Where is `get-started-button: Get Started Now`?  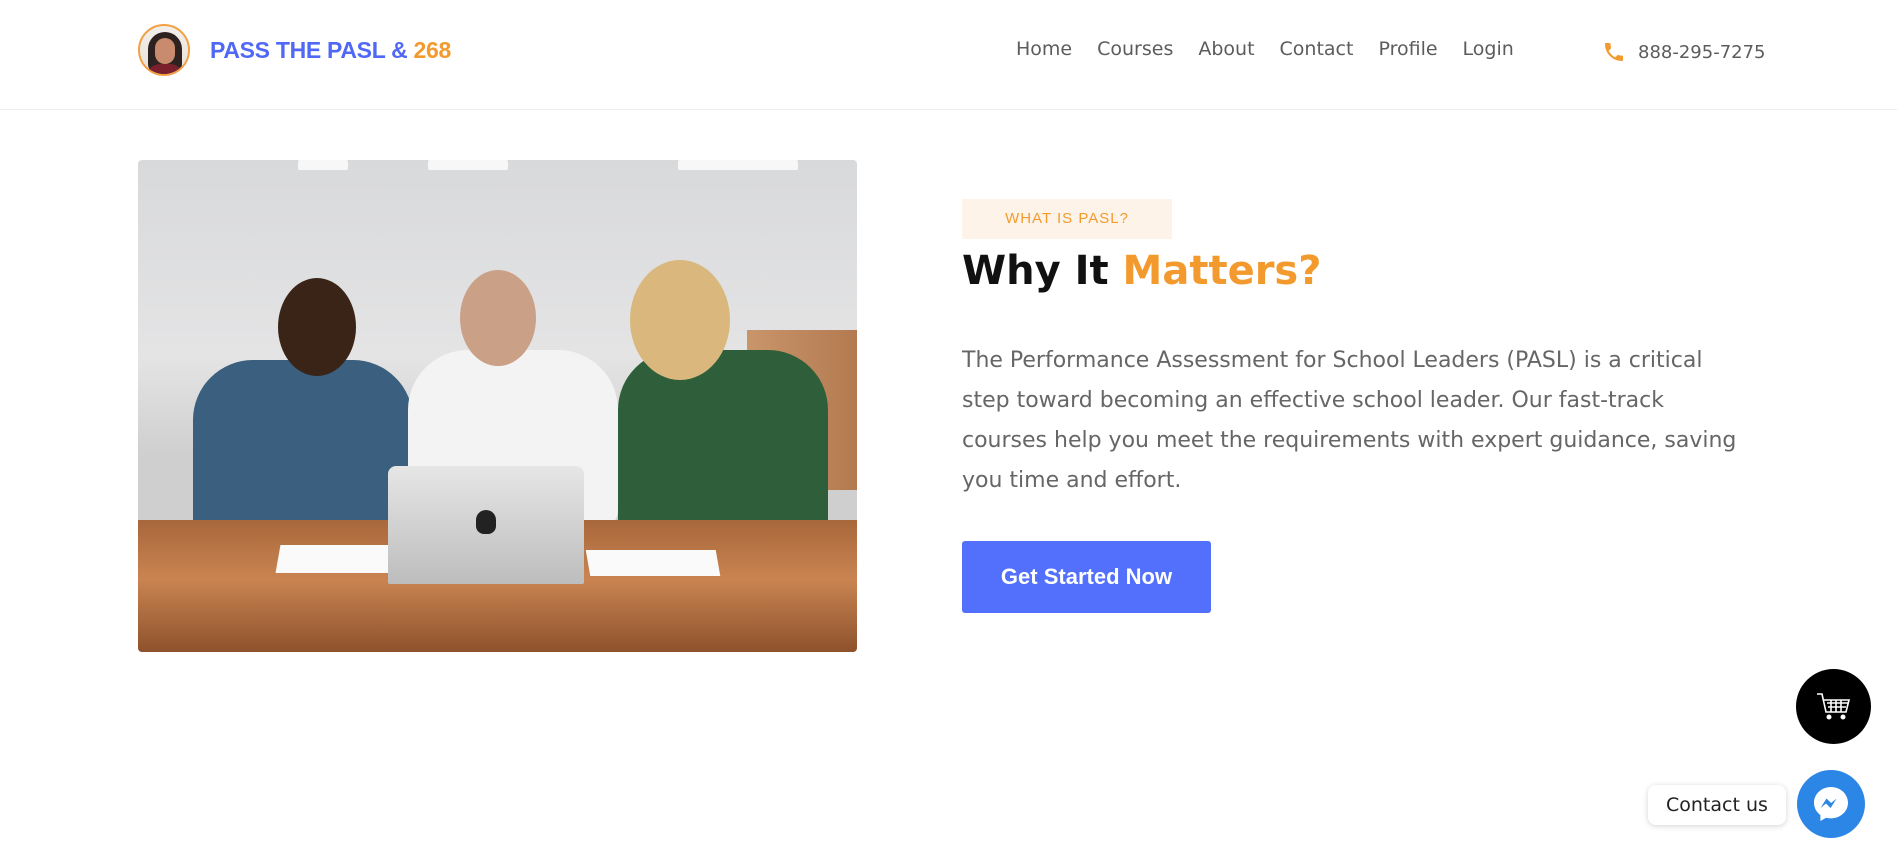 get-started-button: Get Started Now is located at coordinates (1086, 577).